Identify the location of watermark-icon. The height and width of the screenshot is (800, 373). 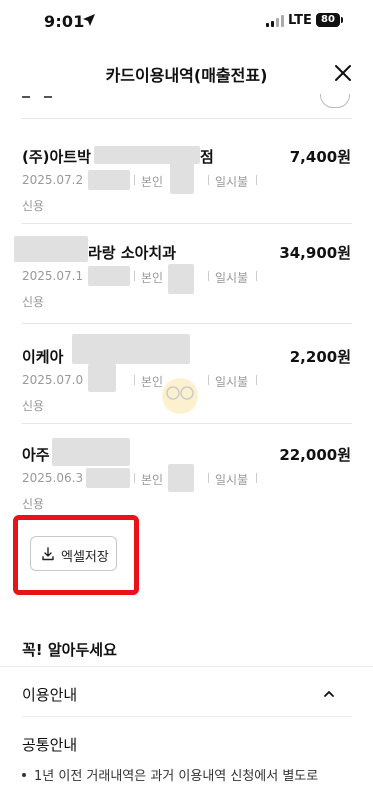
(180, 396).